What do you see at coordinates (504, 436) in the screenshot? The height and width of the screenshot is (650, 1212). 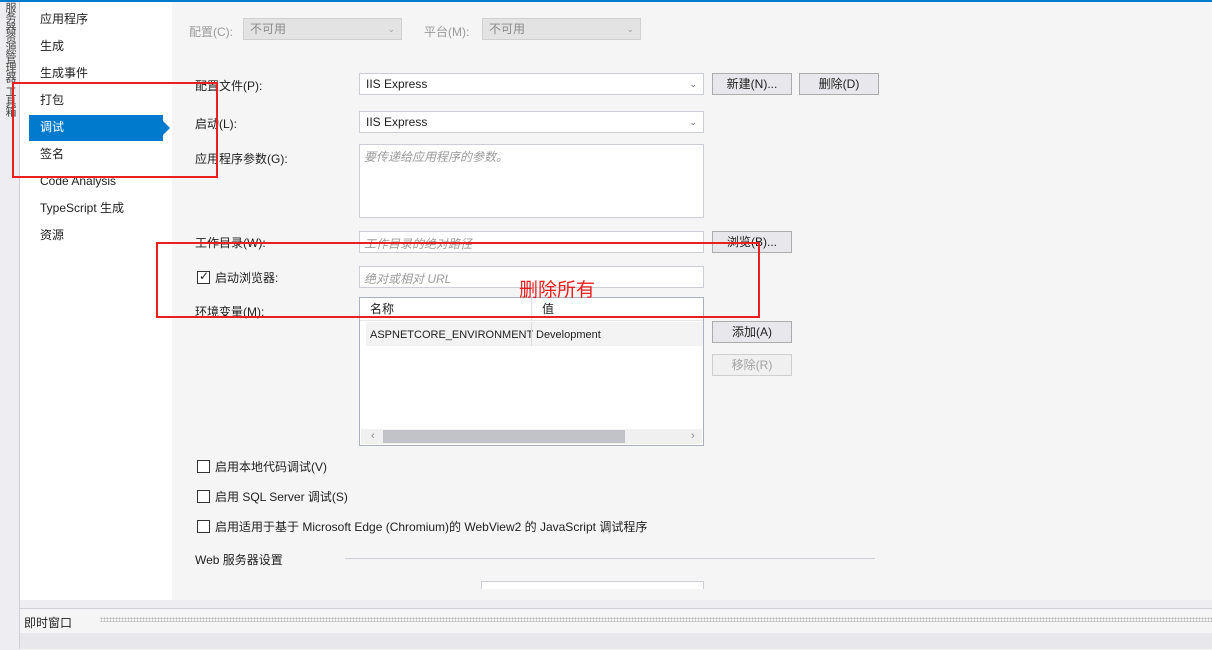 I see `scrollbar-thumb` at bounding box center [504, 436].